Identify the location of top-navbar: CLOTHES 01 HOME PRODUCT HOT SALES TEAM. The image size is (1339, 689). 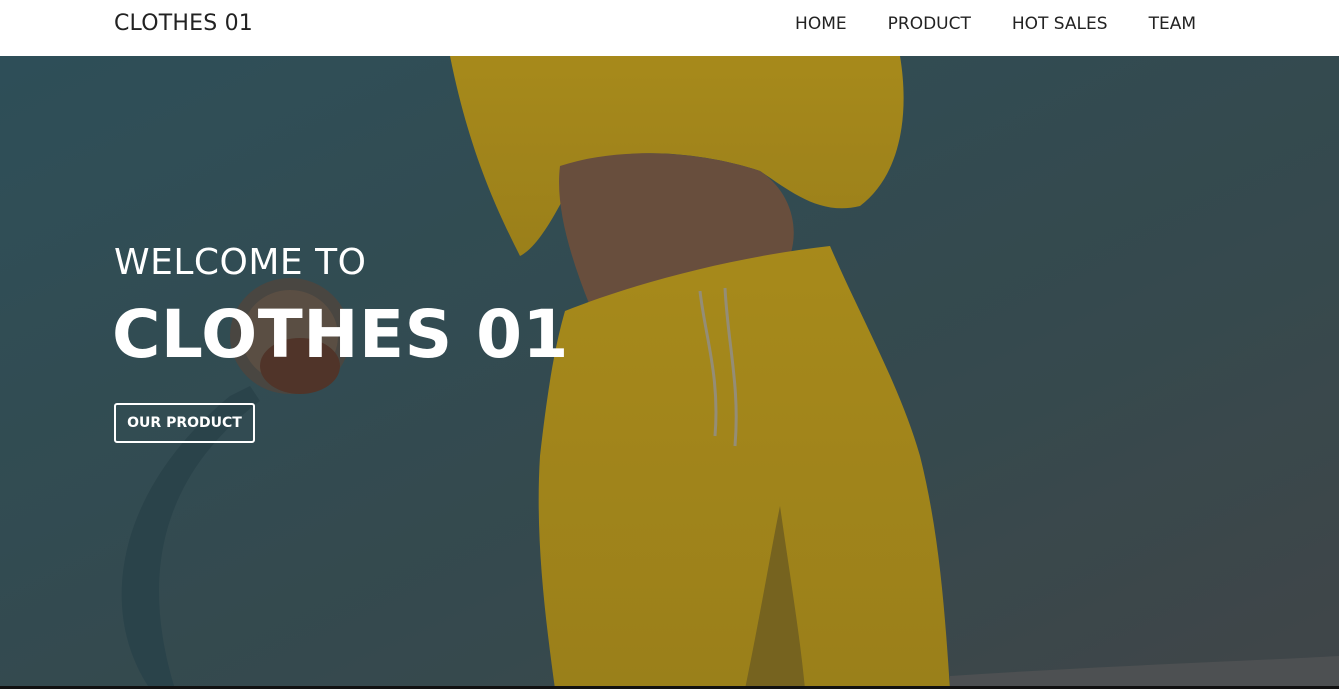
(669, 28).